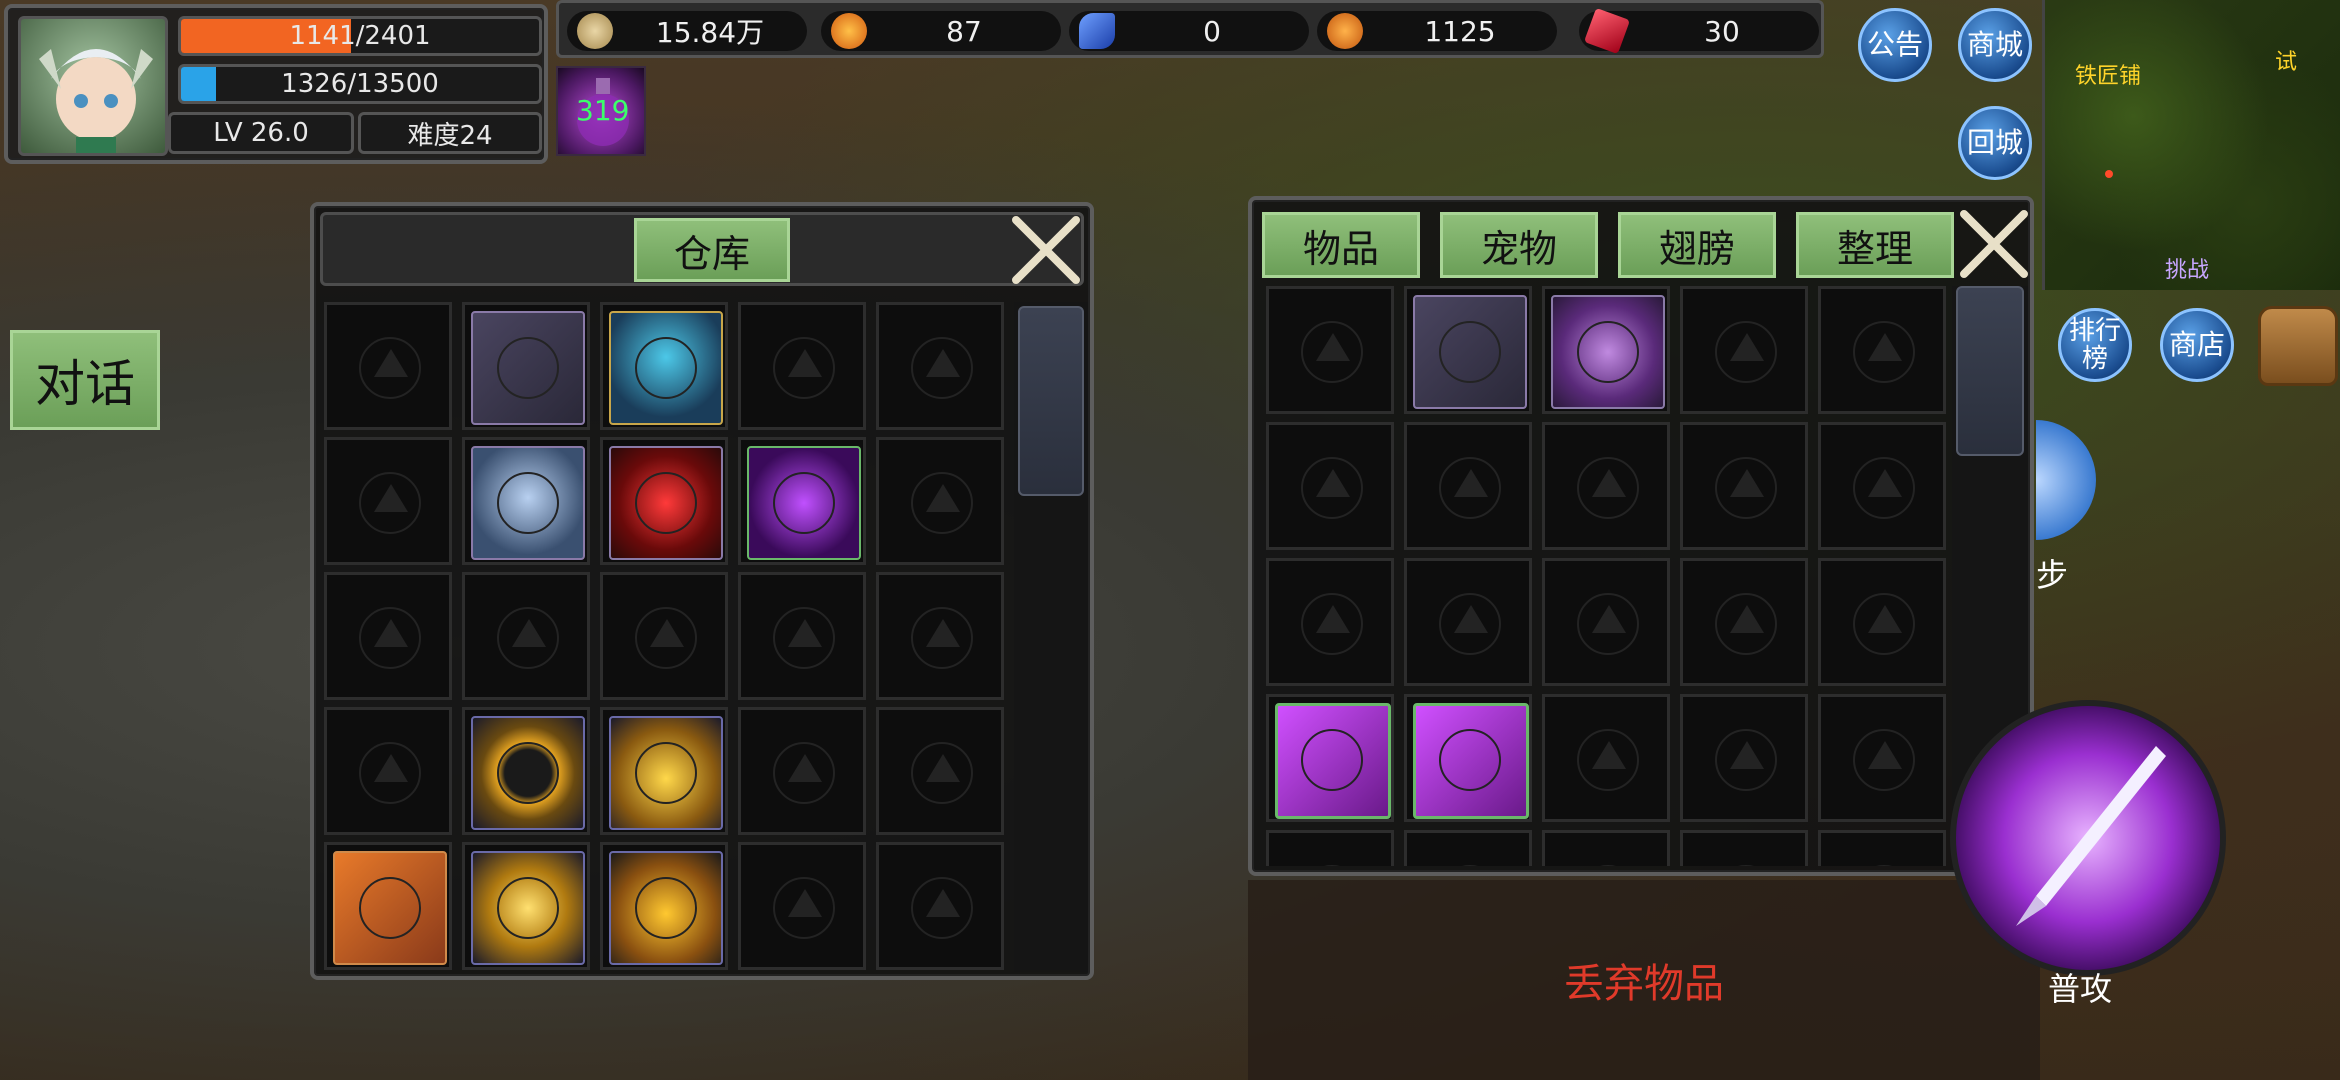  I want to click on gold-helmet-icon, so click(666, 908).